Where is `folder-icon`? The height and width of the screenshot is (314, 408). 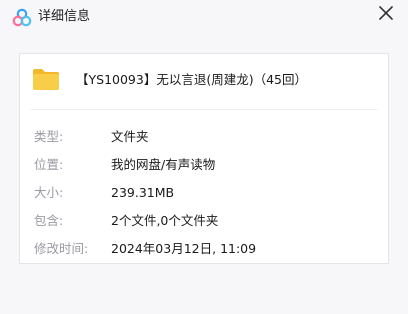
folder-icon is located at coordinates (46, 79).